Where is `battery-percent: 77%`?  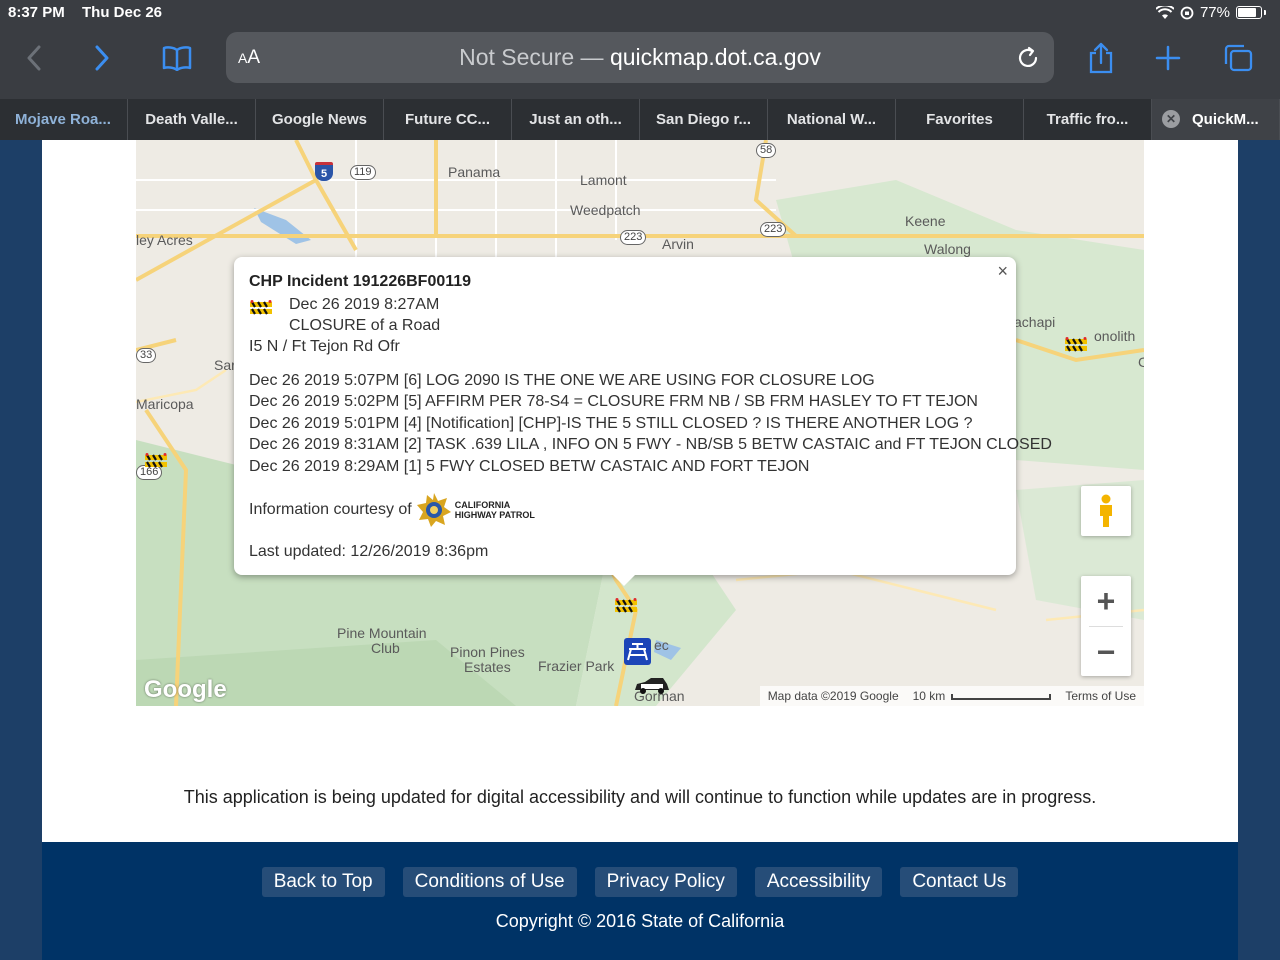
battery-percent: 77% is located at coordinates (1214, 12).